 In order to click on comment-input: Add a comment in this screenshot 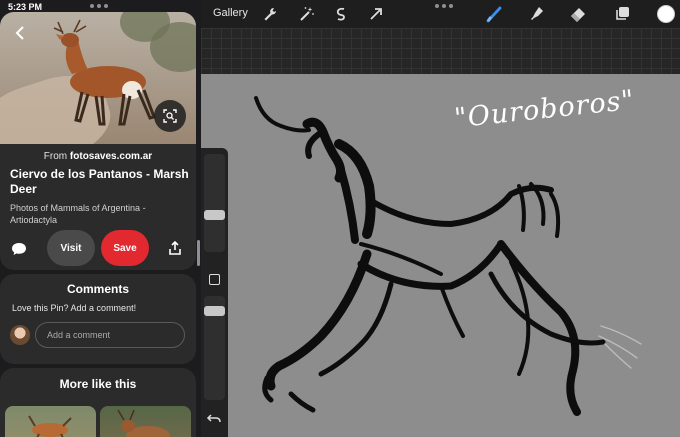, I will do `click(110, 335)`.